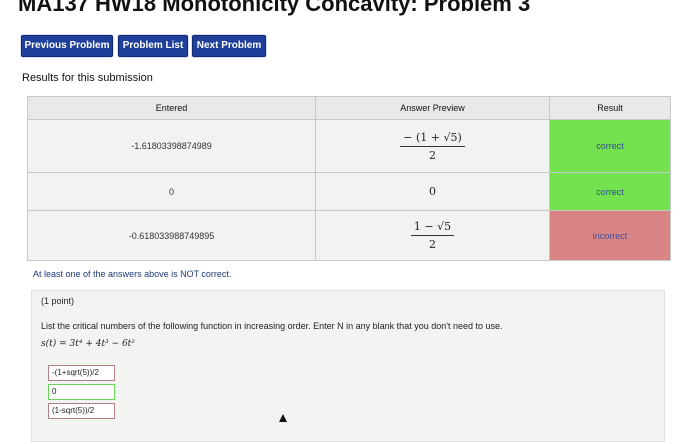  I want to click on entered-cell: 0, so click(171, 191).